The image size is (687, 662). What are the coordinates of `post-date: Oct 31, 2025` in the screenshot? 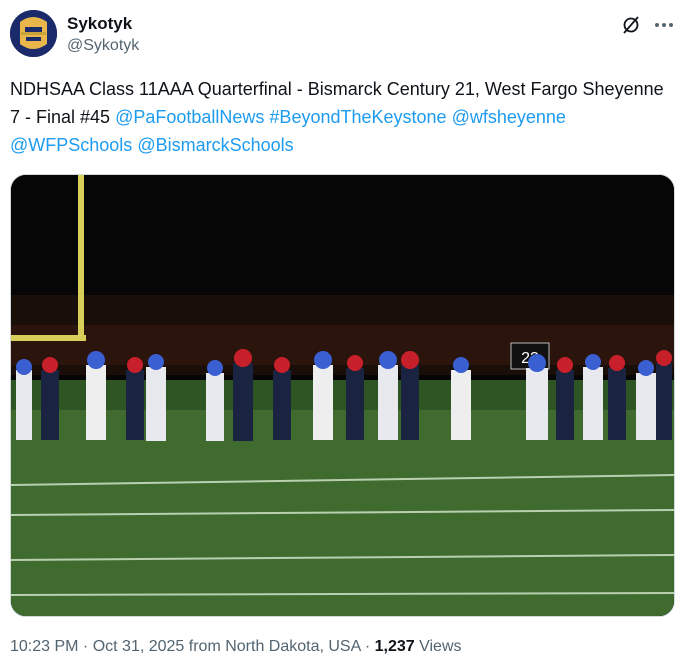 It's located at (139, 646).